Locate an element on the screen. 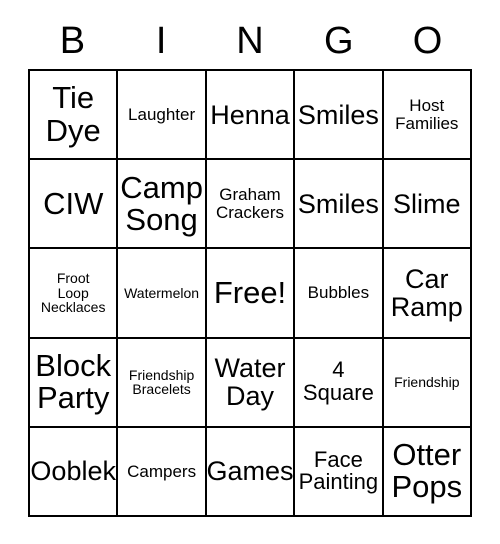  bingo-cell: Bubbles is located at coordinates (339, 294).